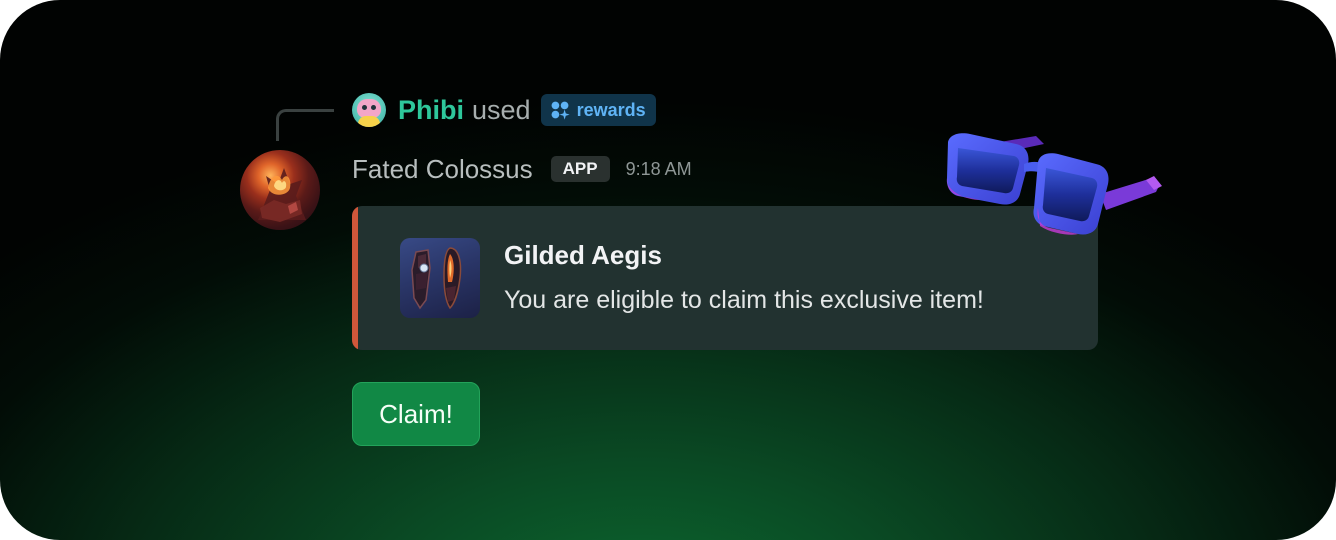 Image resolution: width=1336 pixels, height=540 pixels. I want to click on gauntlets-art, so click(436, 278).